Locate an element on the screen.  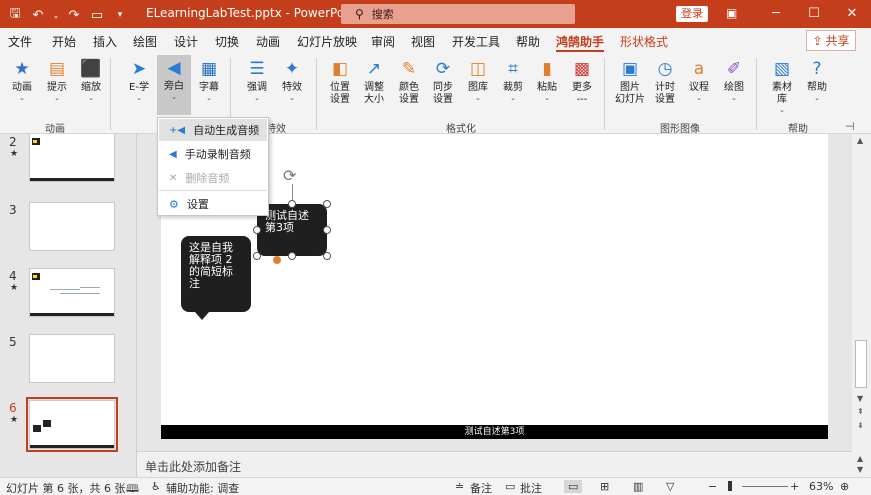
ribbon-button-13: ⌗ 裁剪 ⌄ is located at coordinates (513, 79).